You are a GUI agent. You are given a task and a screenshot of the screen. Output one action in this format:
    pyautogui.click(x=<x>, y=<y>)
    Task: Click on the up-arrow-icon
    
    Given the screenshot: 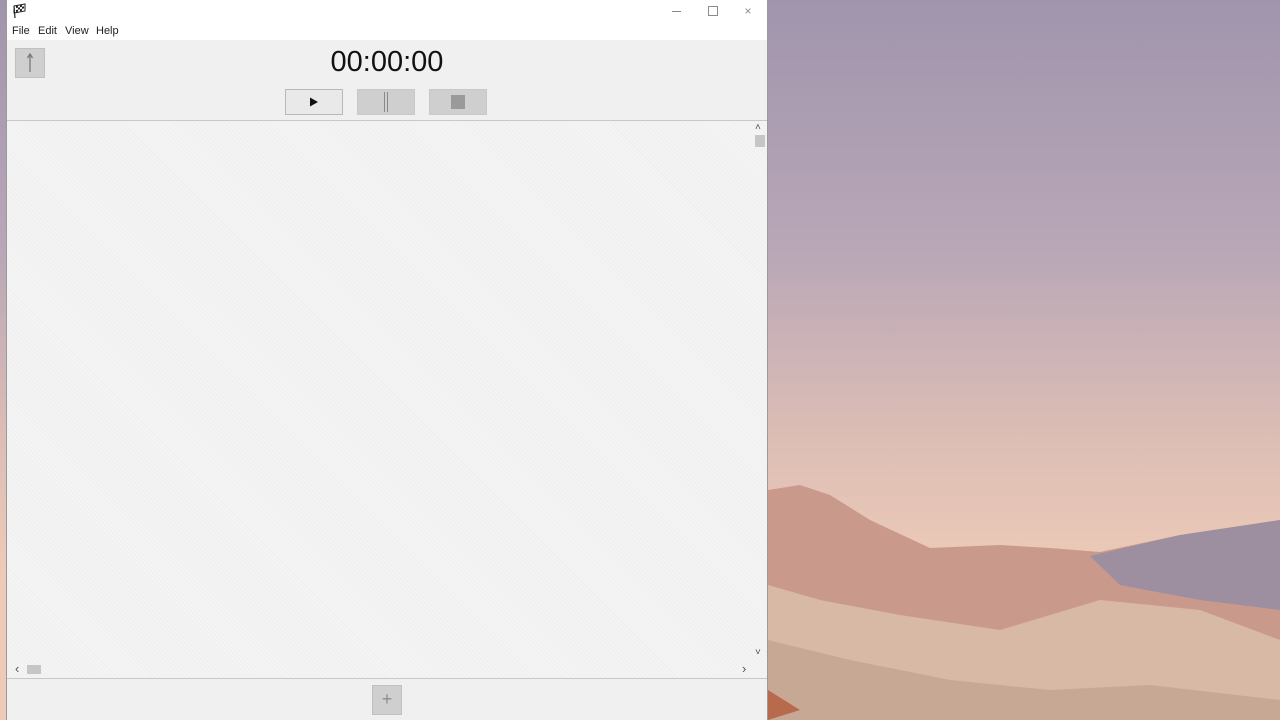 What is the action you would take?
    pyautogui.click(x=30, y=62)
    